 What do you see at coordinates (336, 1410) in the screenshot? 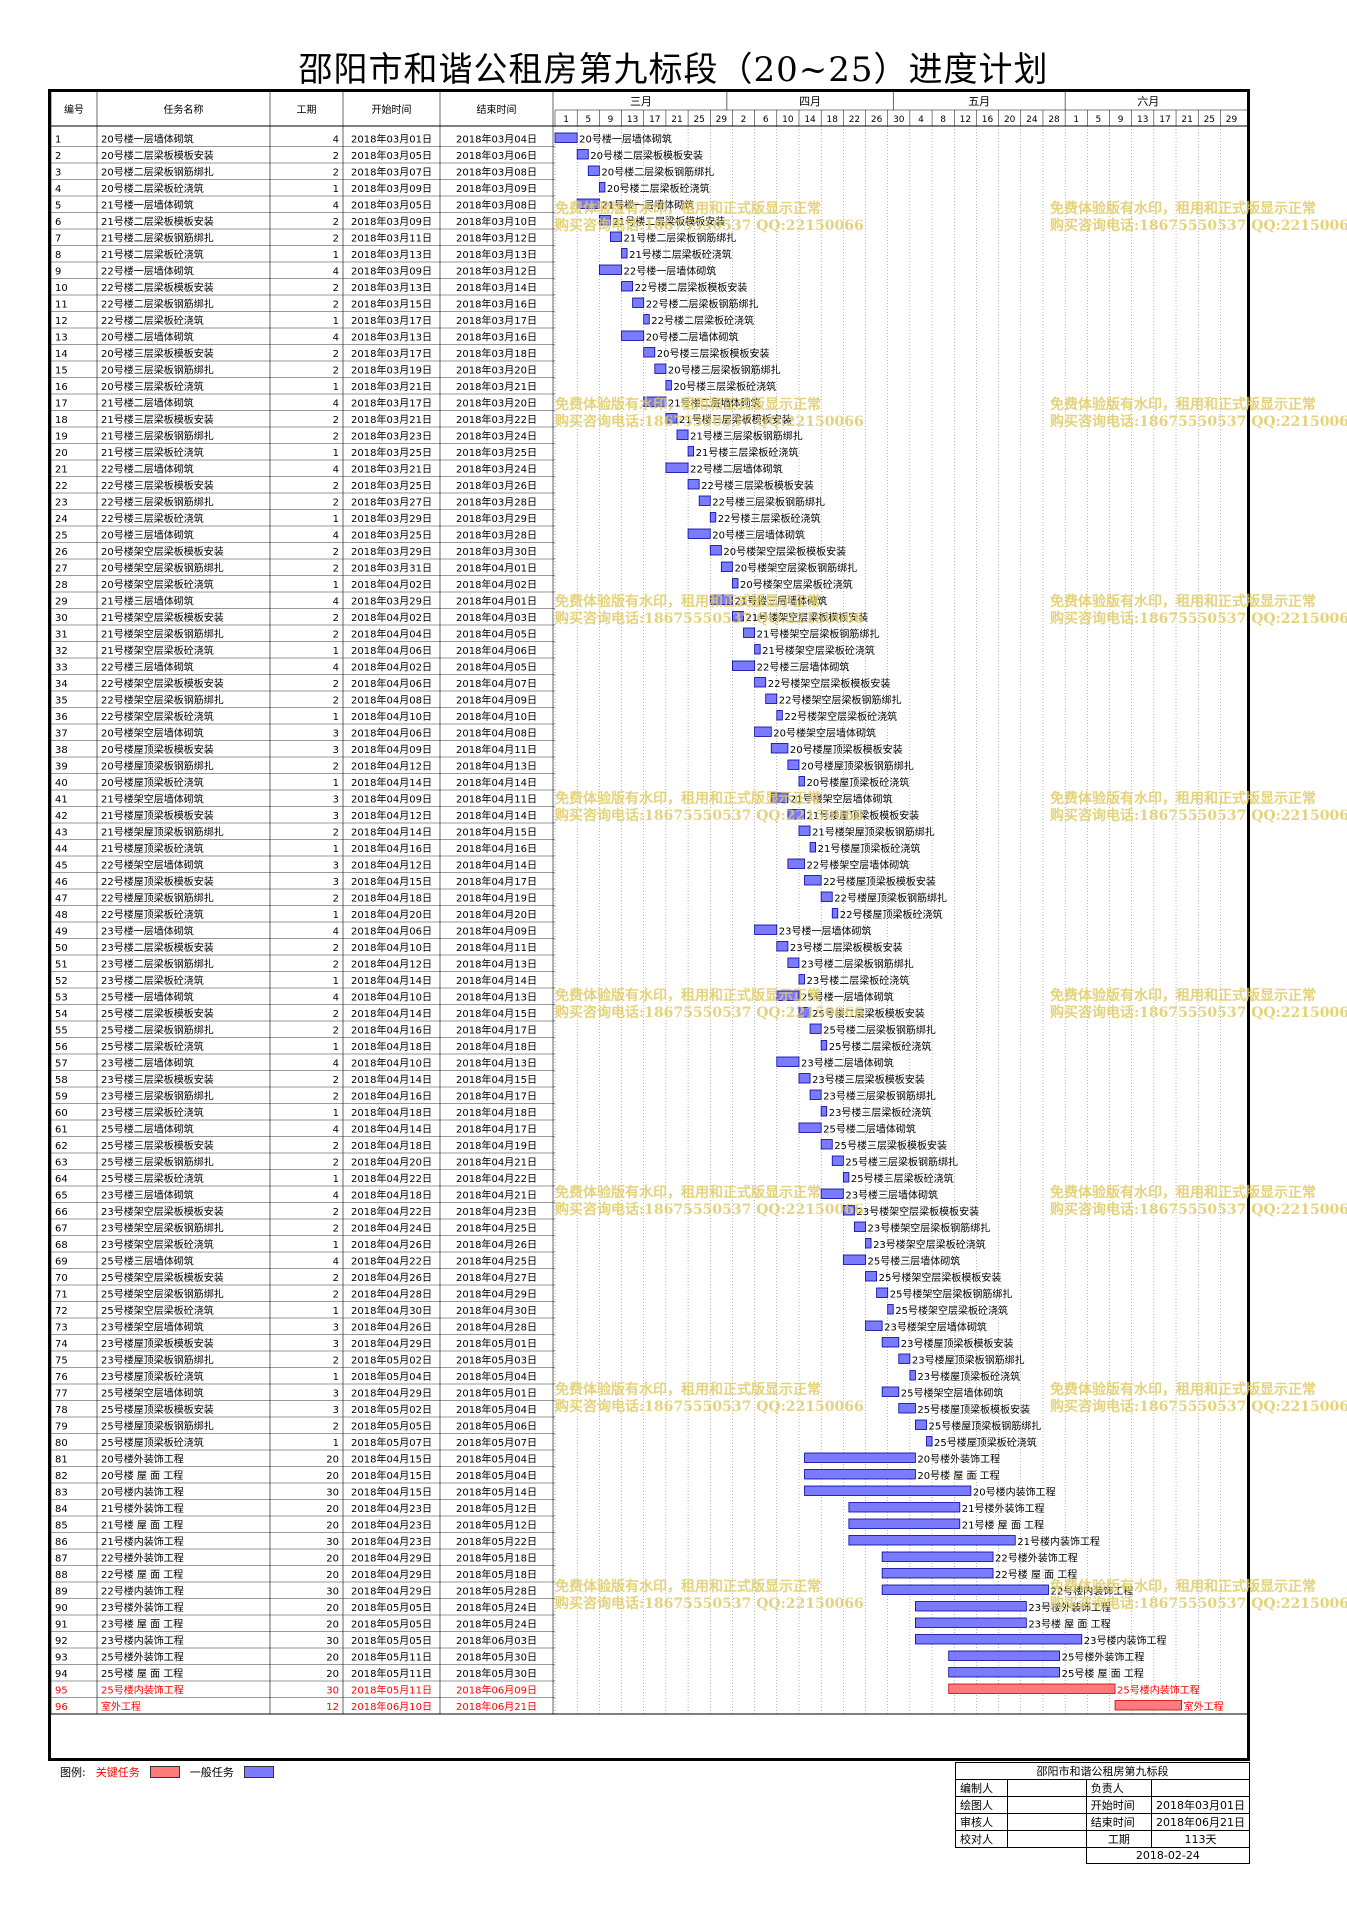
I see `cell-duration: 3` at bounding box center [336, 1410].